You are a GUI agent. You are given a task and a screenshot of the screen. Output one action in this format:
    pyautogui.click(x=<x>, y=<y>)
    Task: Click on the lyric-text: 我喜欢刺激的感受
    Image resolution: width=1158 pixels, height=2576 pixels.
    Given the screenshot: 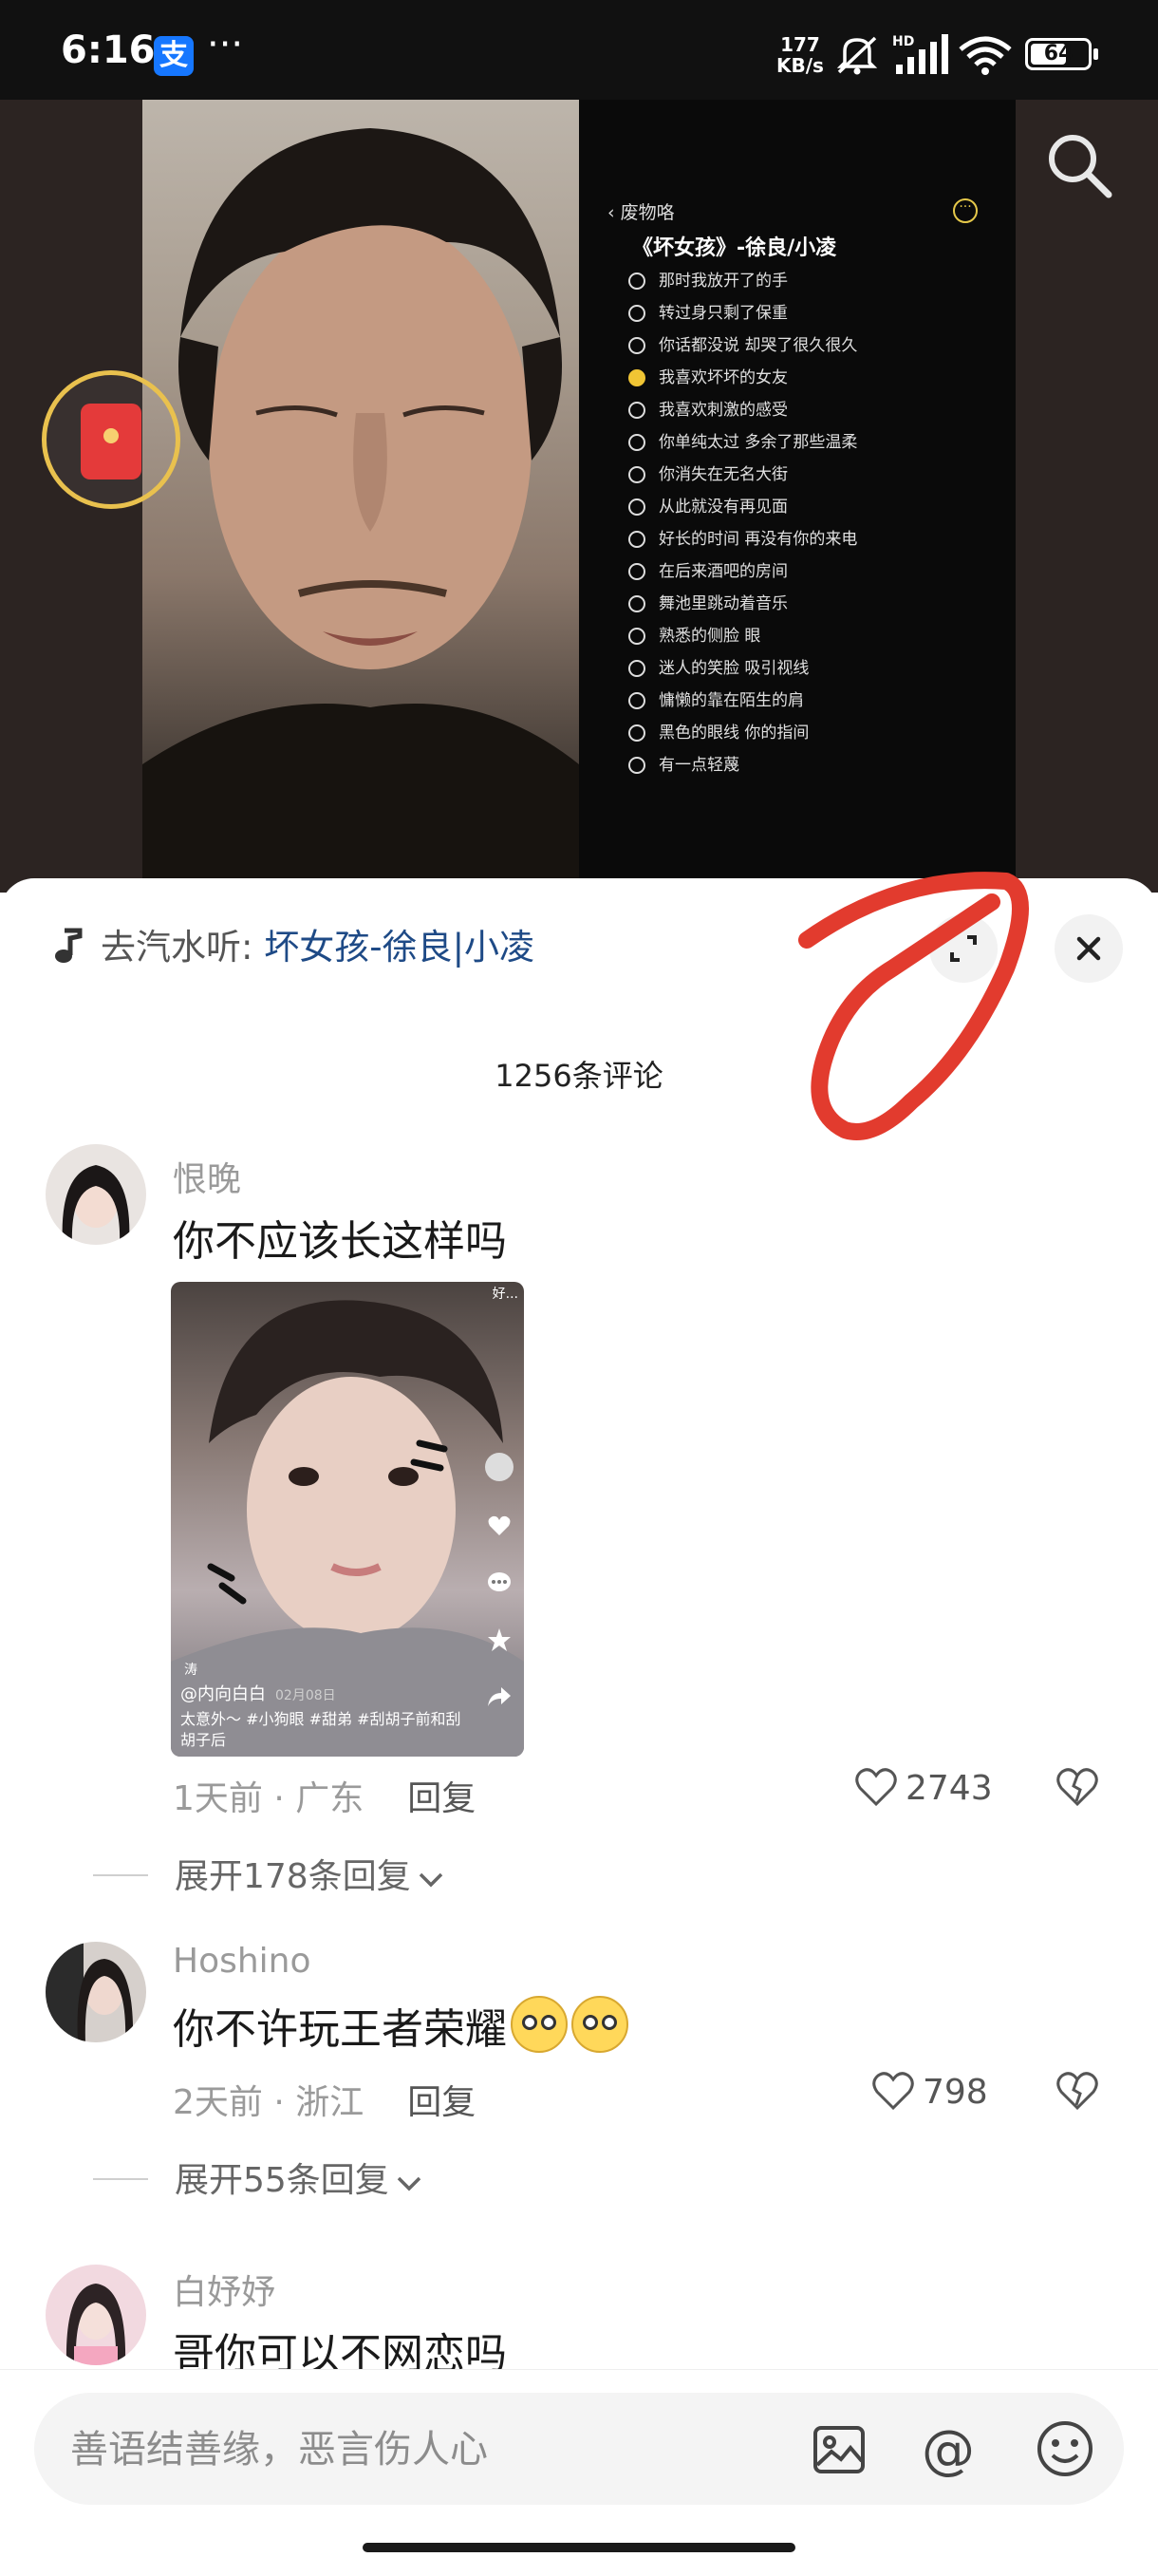 What is the action you would take?
    pyautogui.click(x=723, y=410)
    